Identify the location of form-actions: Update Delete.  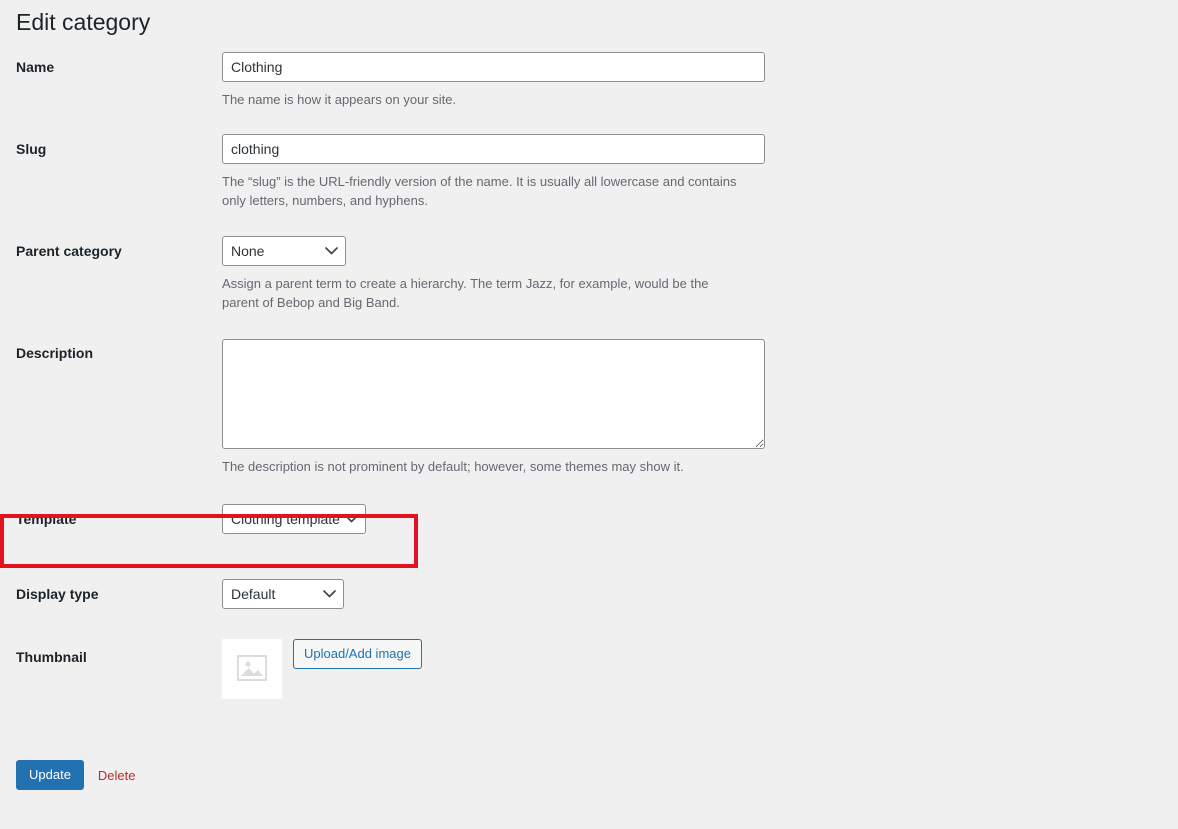
(76, 775).